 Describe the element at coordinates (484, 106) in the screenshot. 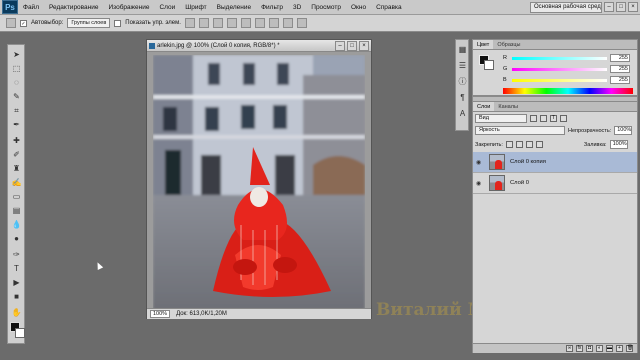

I see `tab-layers: Слои` at that location.